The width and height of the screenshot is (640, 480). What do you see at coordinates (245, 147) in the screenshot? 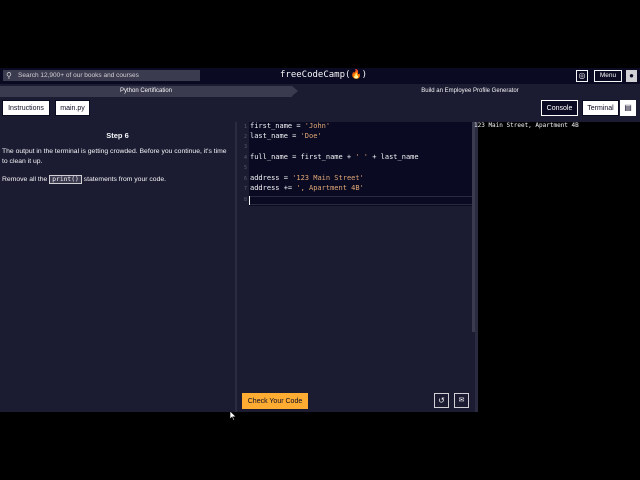
I see `line-number: 3` at bounding box center [245, 147].